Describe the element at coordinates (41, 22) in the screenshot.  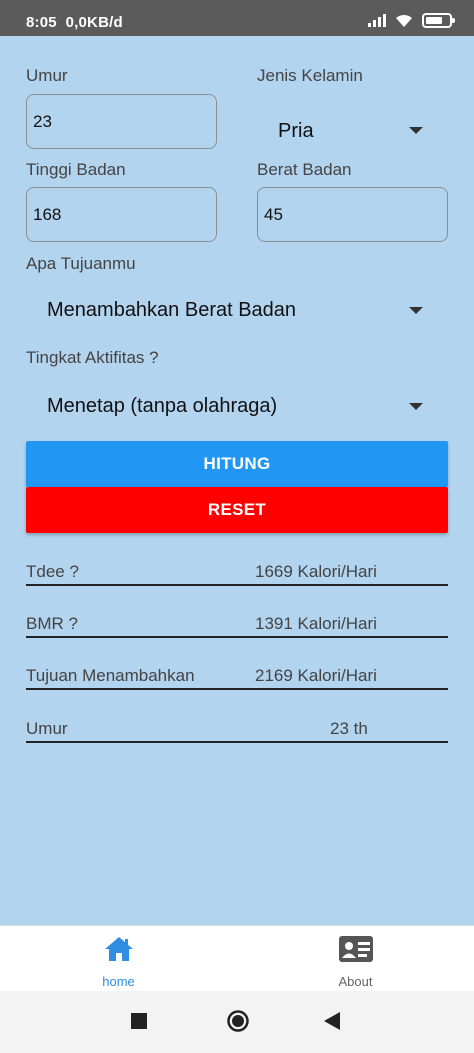
I see `status-time: 8:05` at that location.